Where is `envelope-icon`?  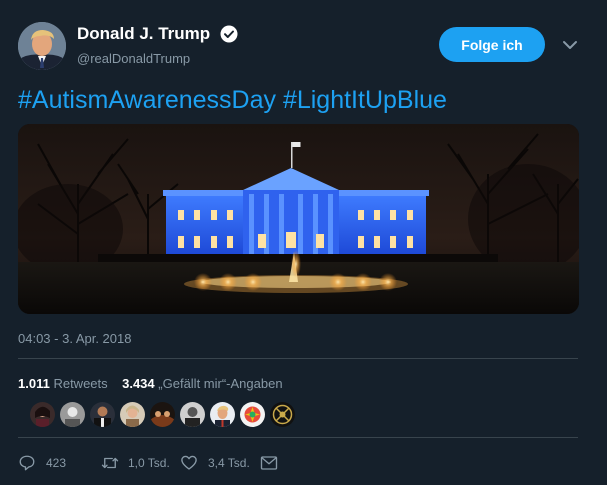 envelope-icon is located at coordinates (269, 463).